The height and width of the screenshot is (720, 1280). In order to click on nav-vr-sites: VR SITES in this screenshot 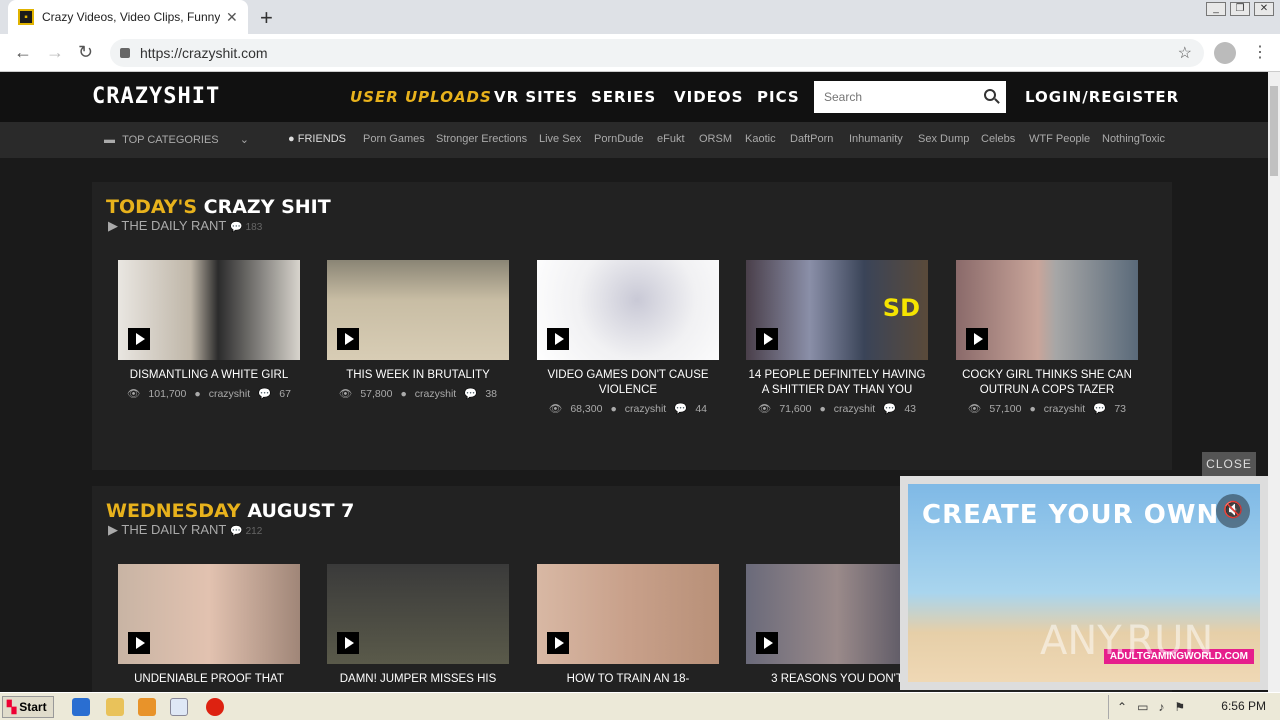, I will do `click(536, 97)`.